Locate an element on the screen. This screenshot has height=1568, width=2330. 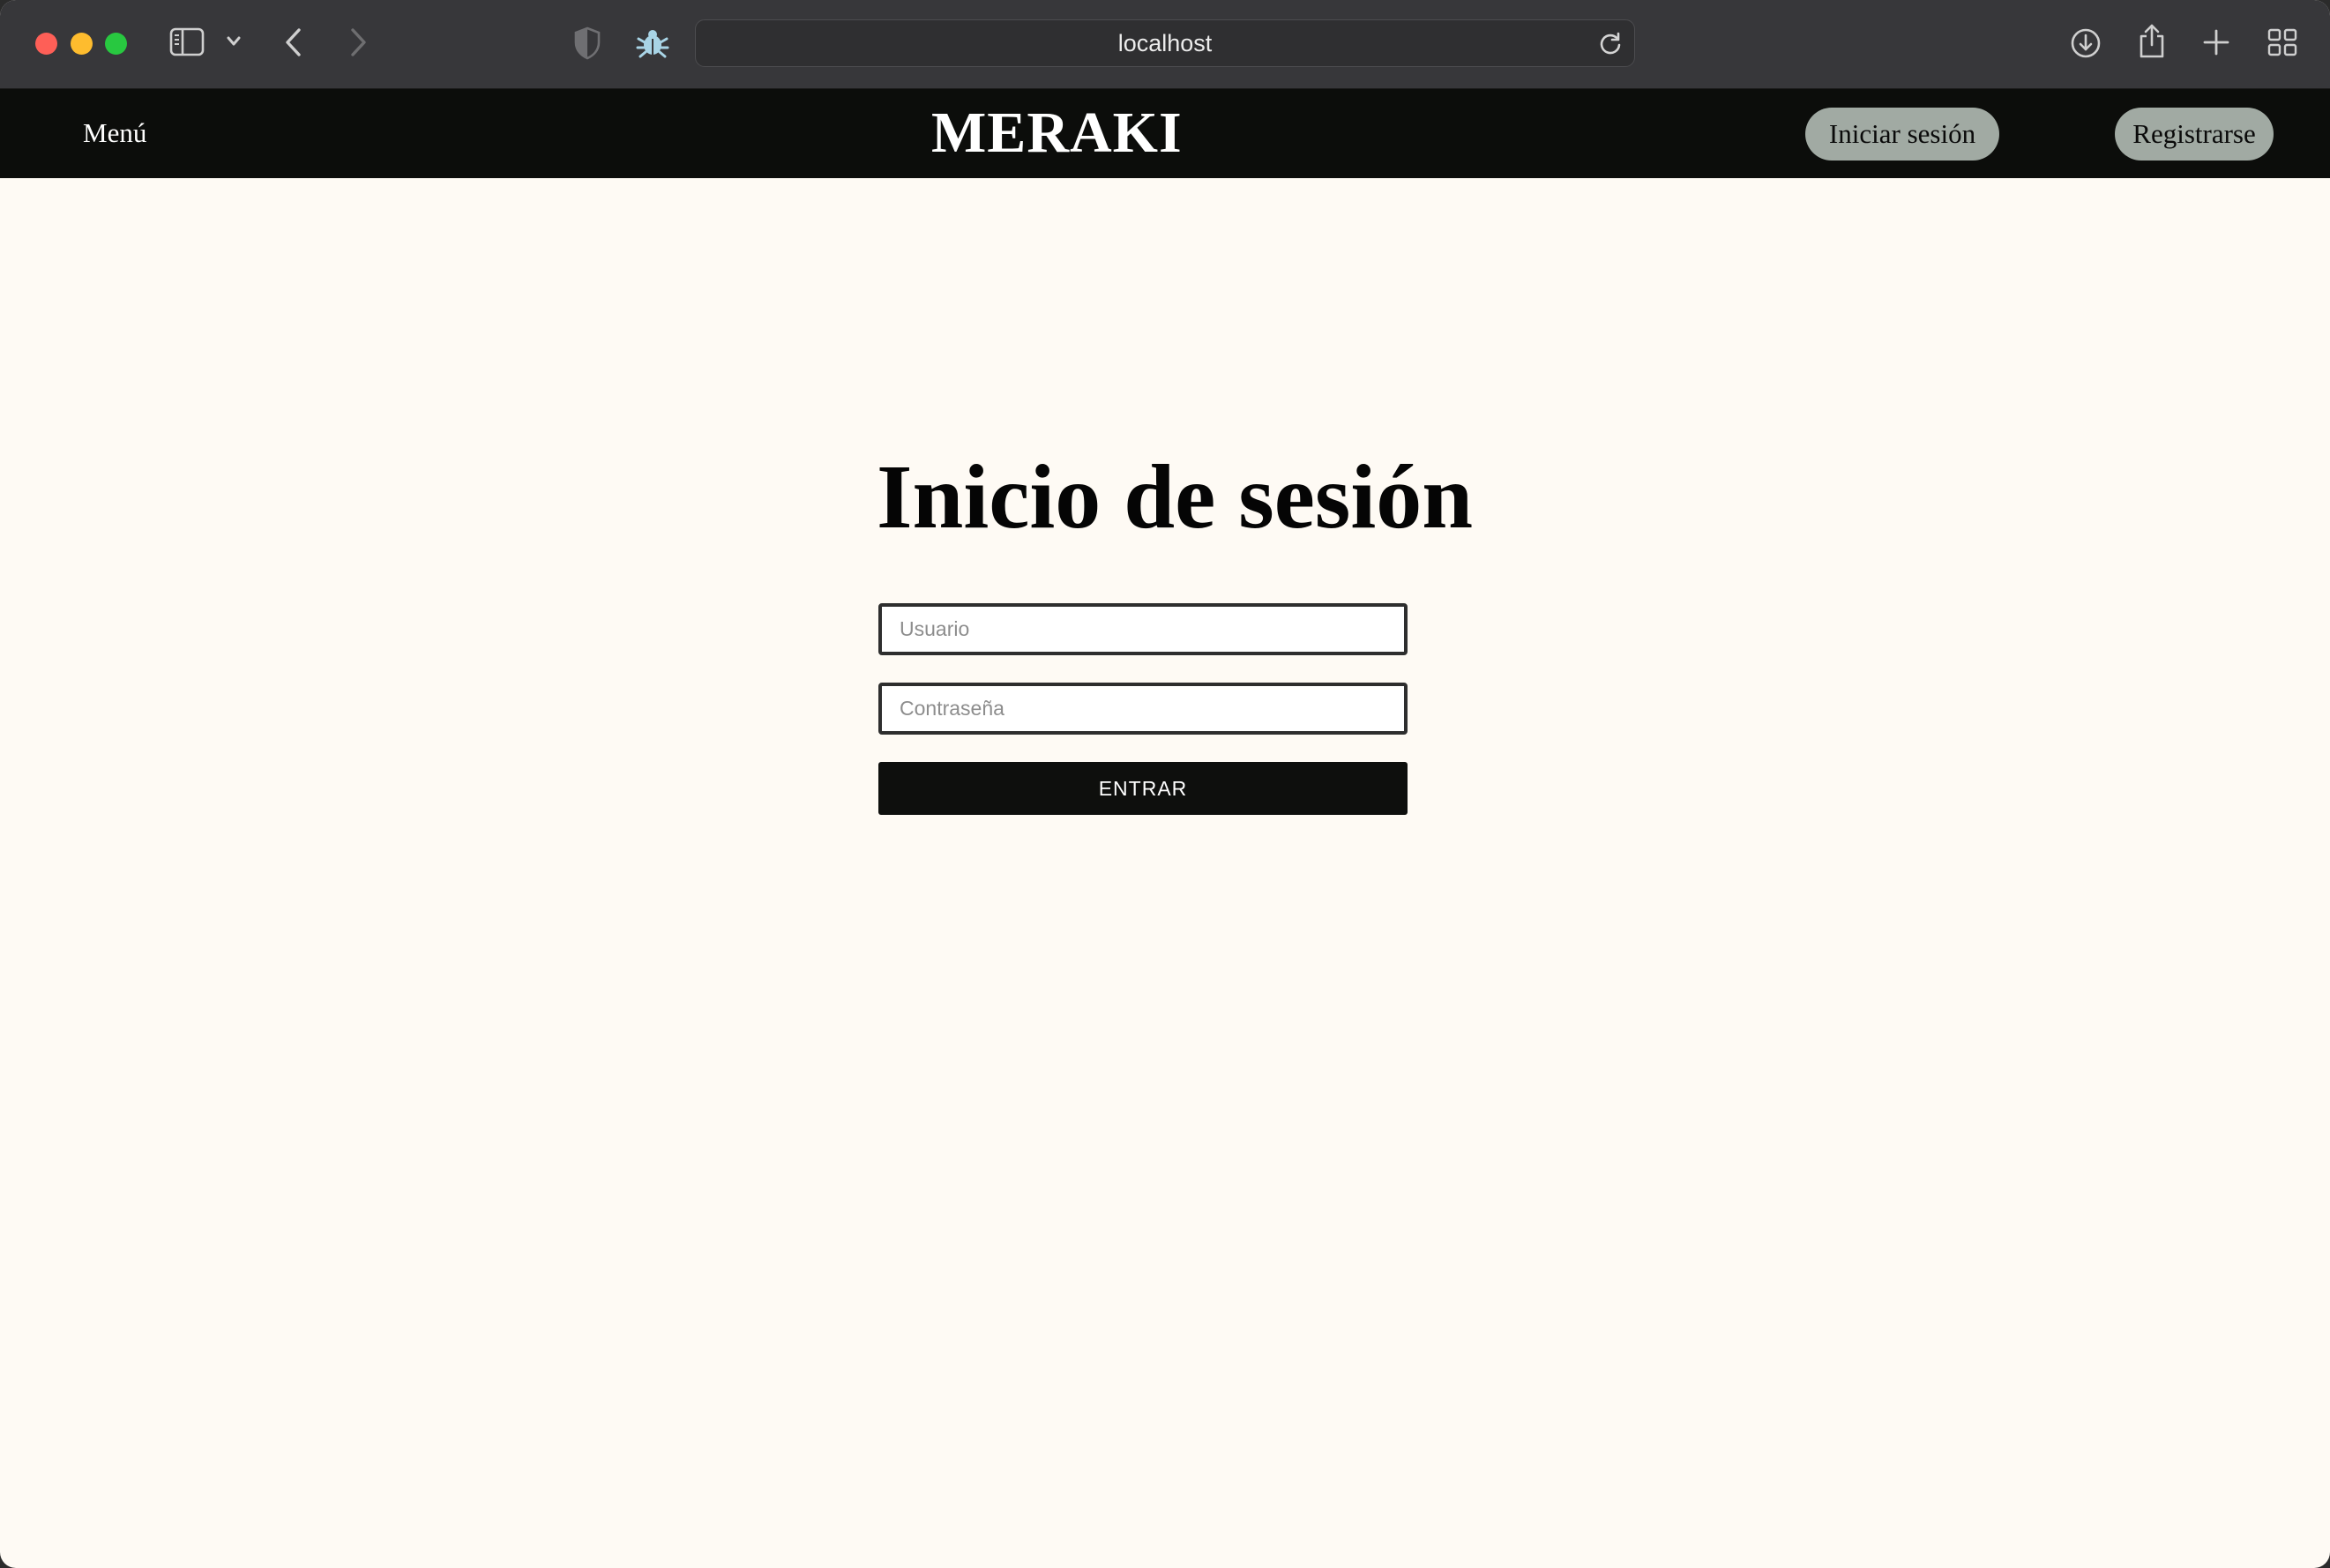
back-icon is located at coordinates (293, 42).